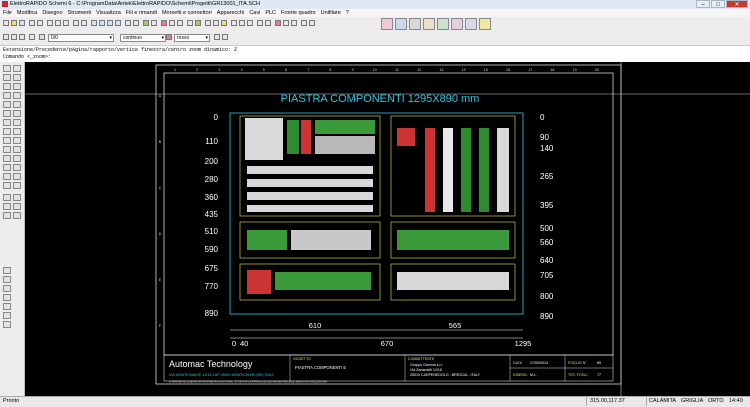 The height and width of the screenshot is (407, 750). What do you see at coordinates (216, 23) in the screenshot?
I see `list-icon` at bounding box center [216, 23].